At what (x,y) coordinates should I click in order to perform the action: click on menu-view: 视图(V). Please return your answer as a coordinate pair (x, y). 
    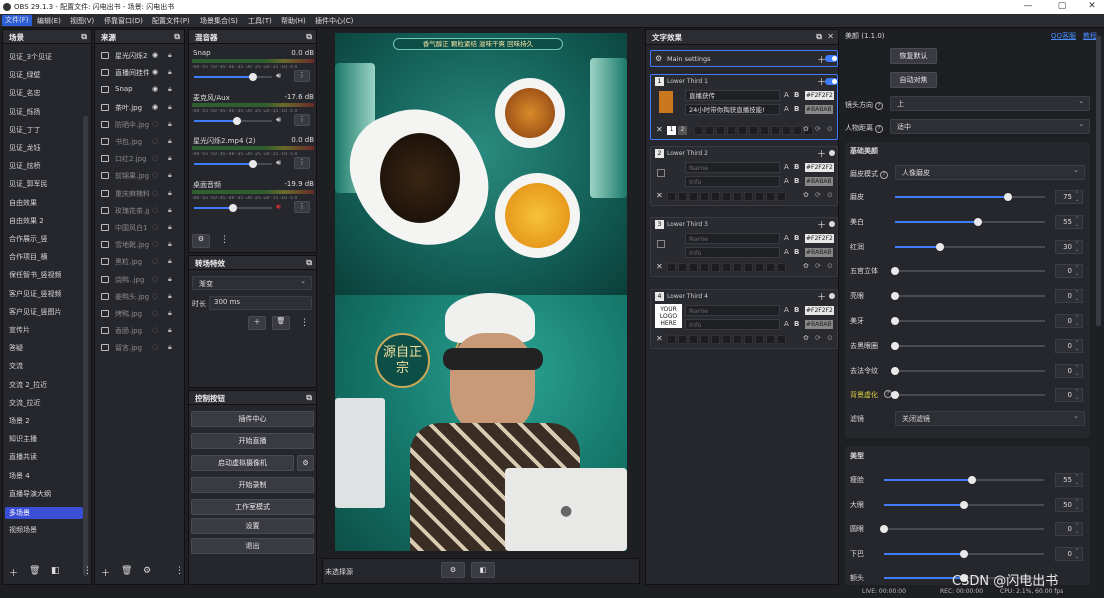
    Looking at the image, I should click on (82, 21).